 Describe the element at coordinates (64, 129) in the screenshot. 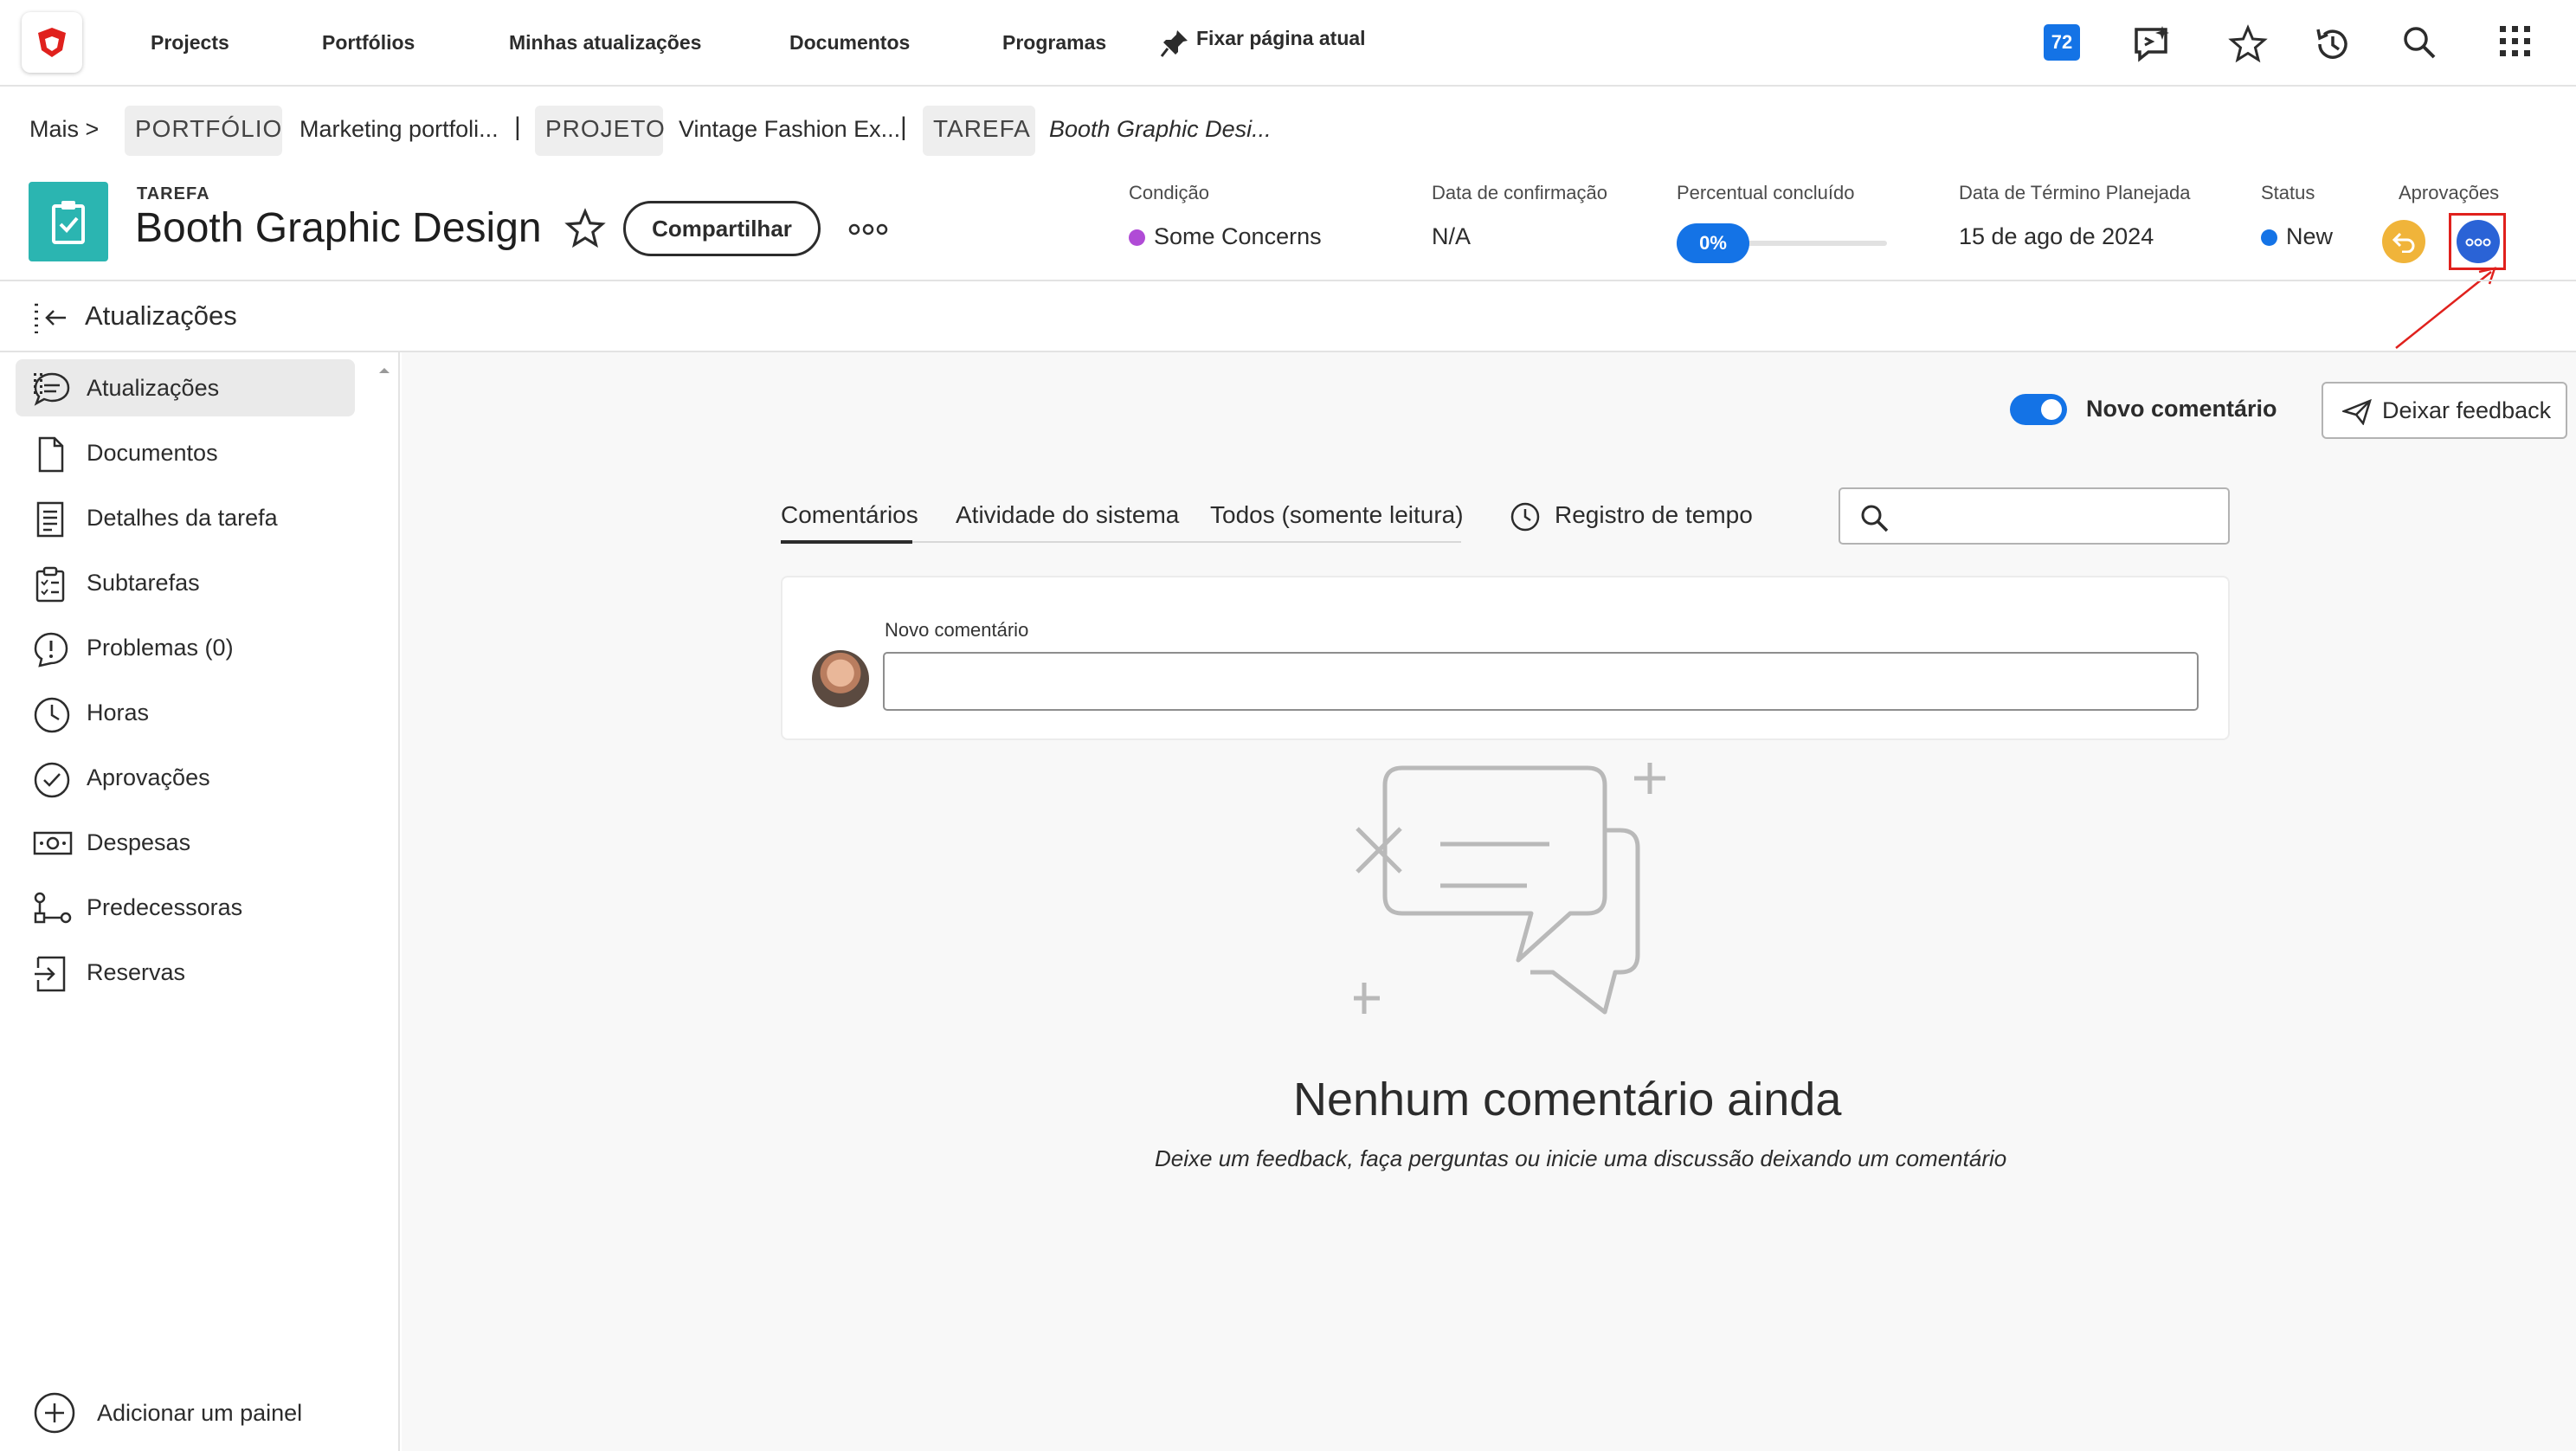

I see `breadcrumb-more: Mais >` at that location.